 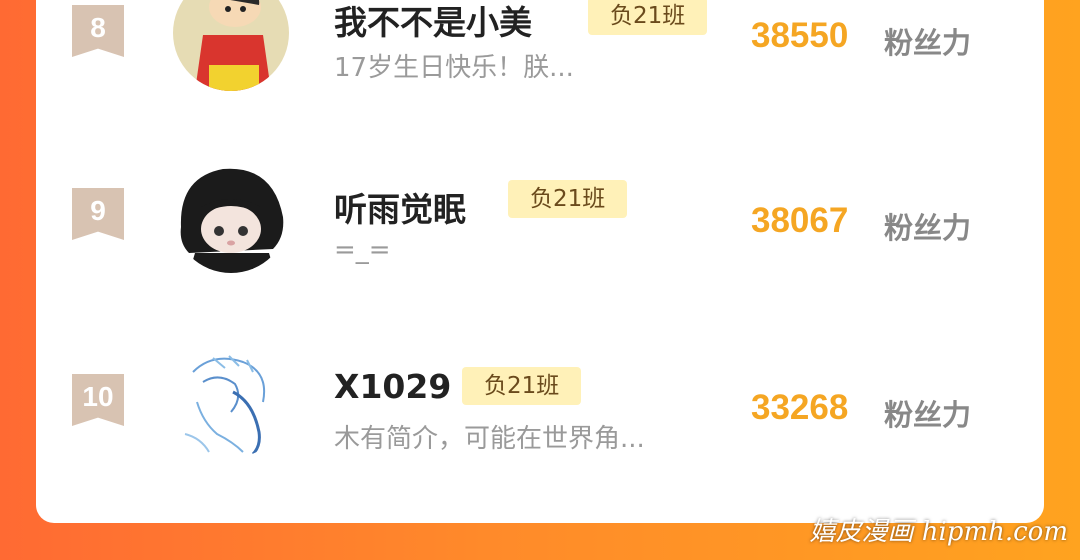 I want to click on user-name: X1029, so click(x=392, y=386).